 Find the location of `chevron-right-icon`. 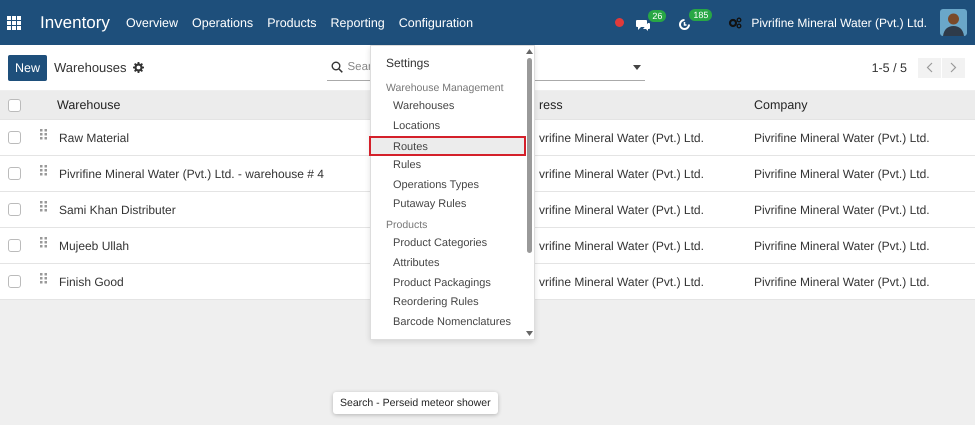

chevron-right-icon is located at coordinates (953, 67).